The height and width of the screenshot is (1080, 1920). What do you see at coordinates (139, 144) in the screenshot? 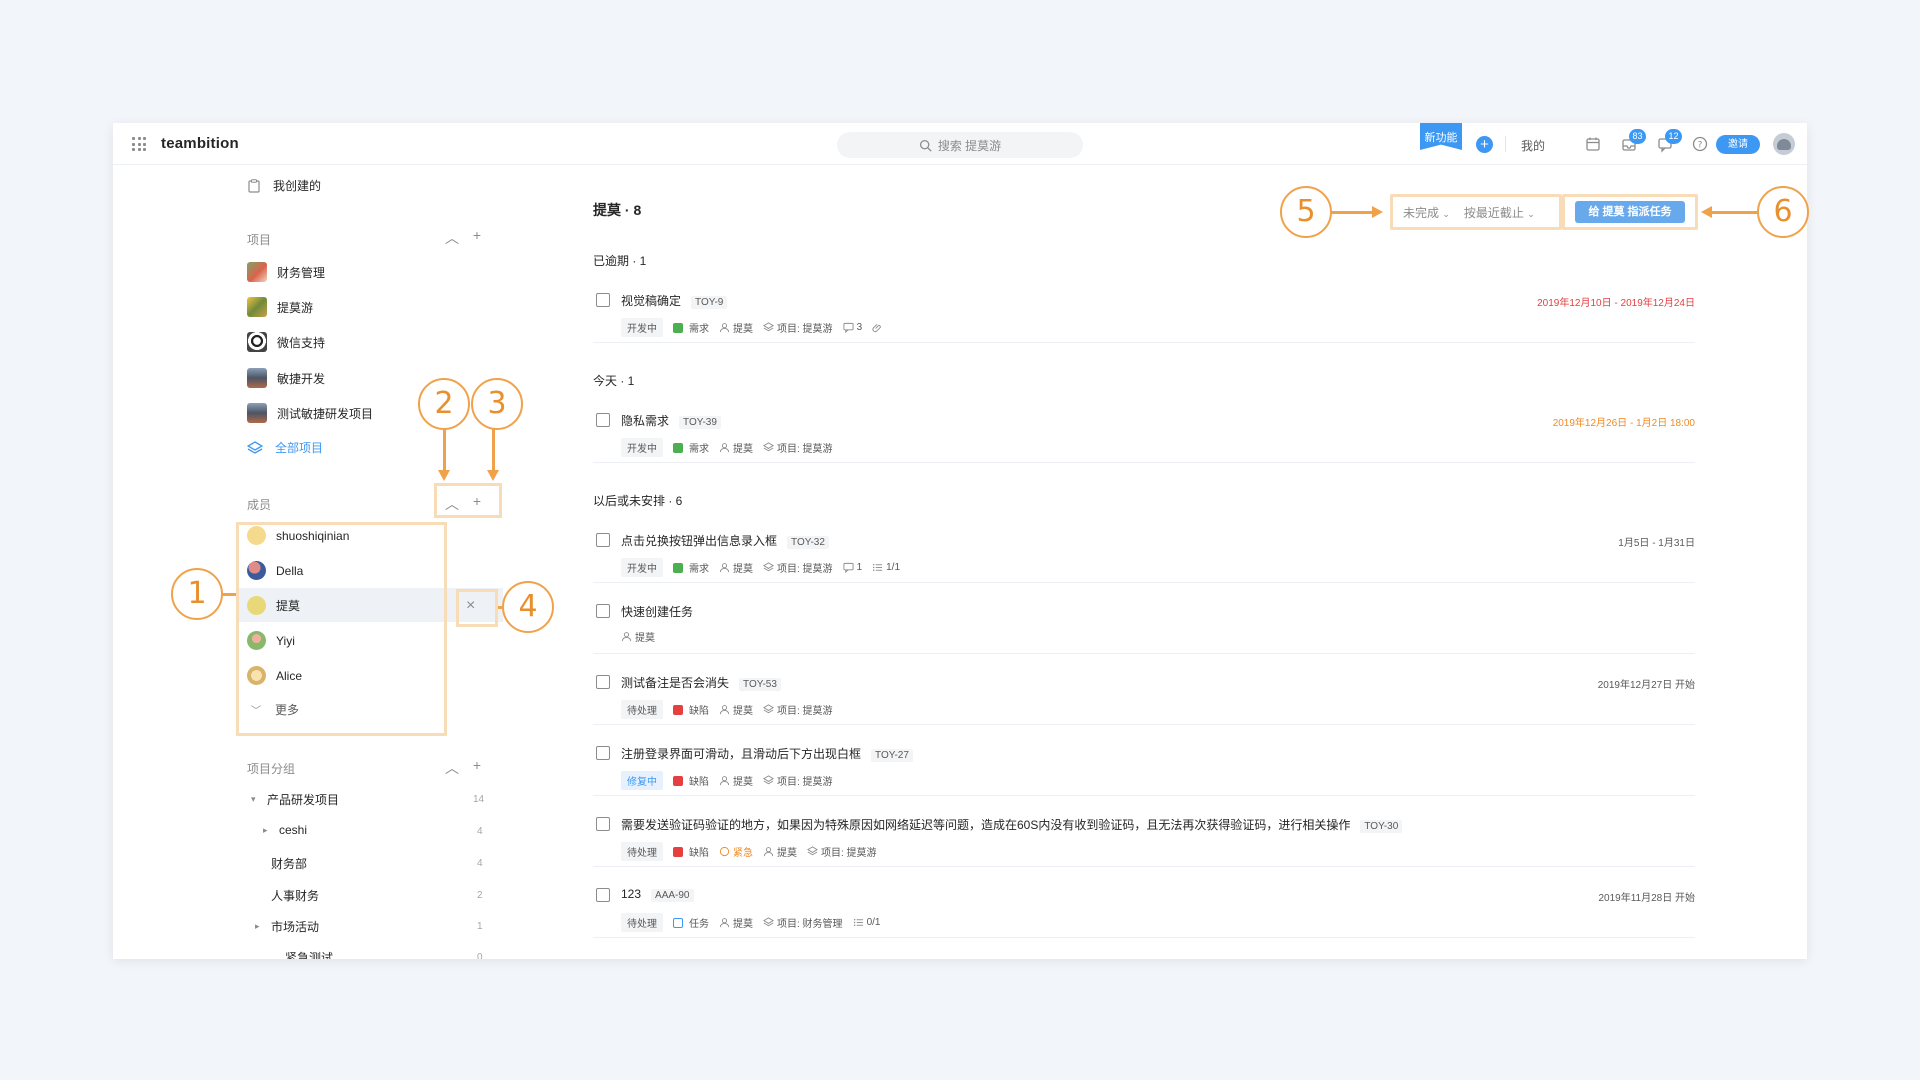
I see `apps-grid-icon` at bounding box center [139, 144].